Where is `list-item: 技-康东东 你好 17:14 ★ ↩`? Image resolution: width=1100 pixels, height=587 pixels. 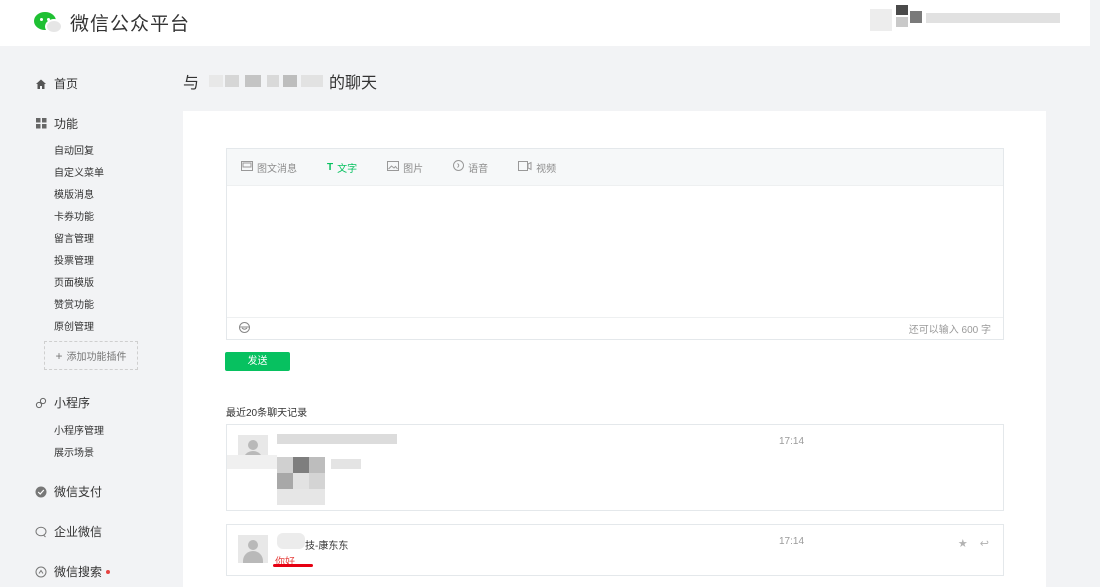 list-item: 技-康东东 你好 17:14 ★ ↩ is located at coordinates (615, 550).